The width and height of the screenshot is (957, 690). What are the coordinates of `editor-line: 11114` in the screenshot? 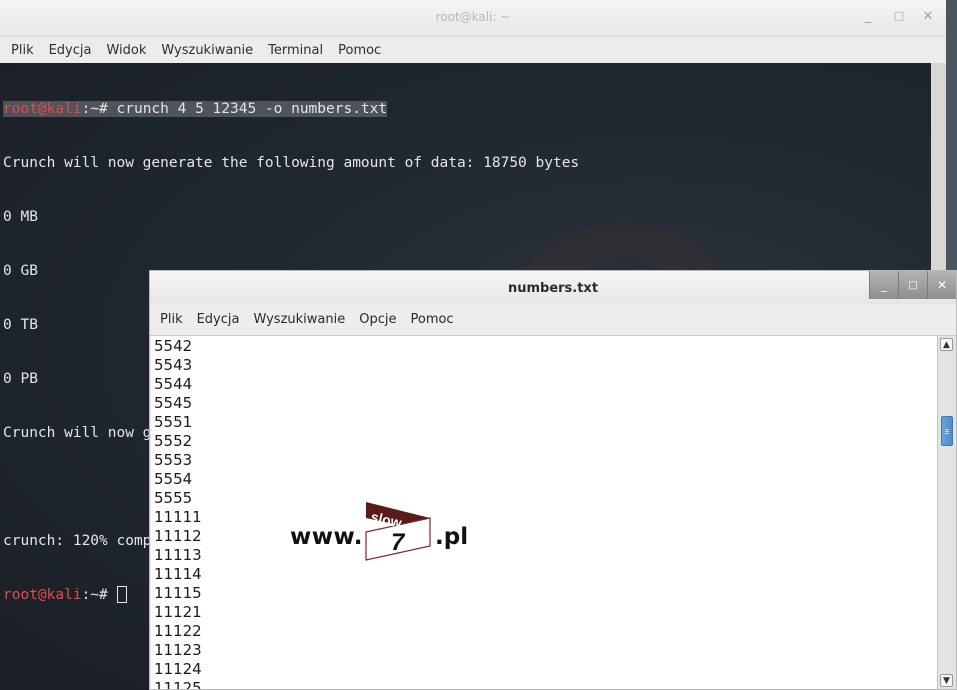 It's located at (178, 574).